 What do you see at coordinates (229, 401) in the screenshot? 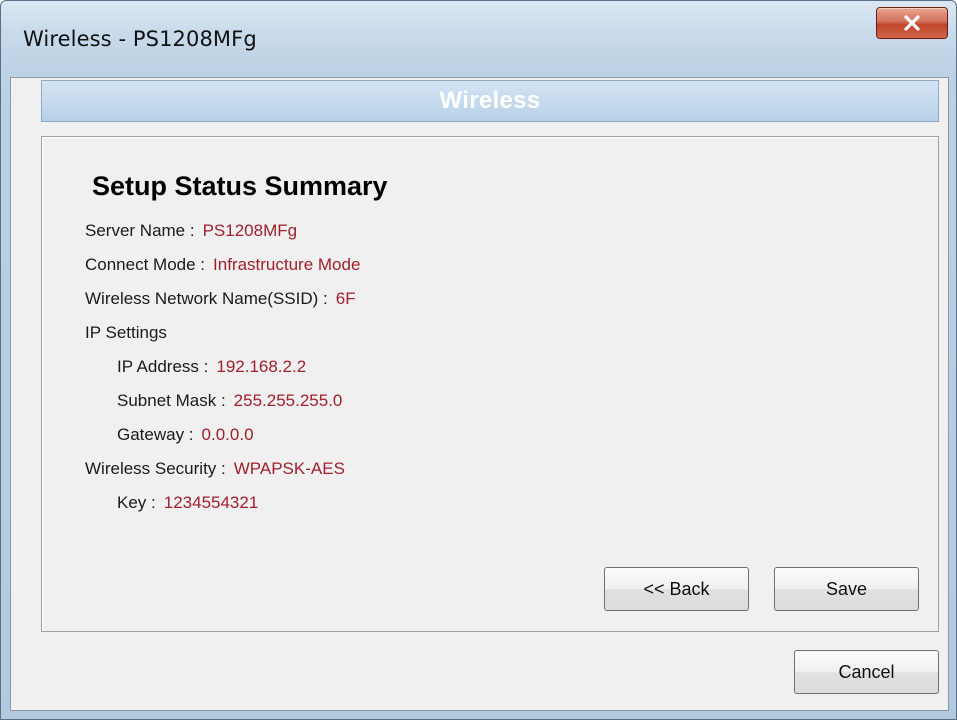
I see `subnet-mask-row: Subnet Mask : 255.255.255.0` at bounding box center [229, 401].